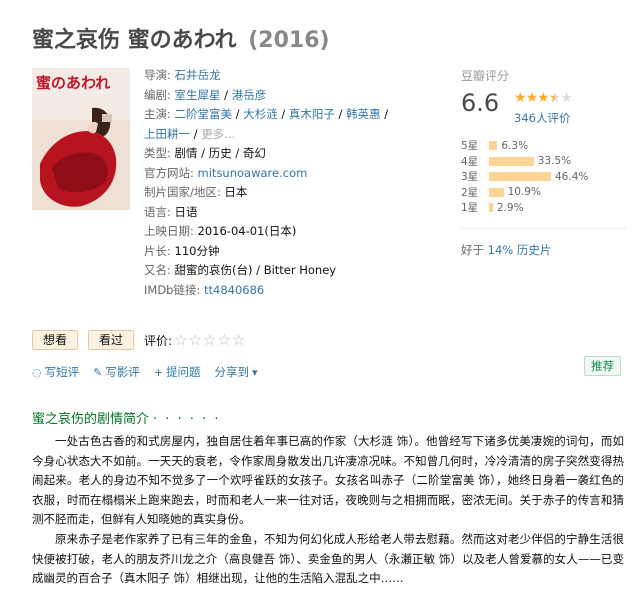 The image size is (636, 597). What do you see at coordinates (155, 270) in the screenshot?
I see `aka-label: 又名` at bounding box center [155, 270].